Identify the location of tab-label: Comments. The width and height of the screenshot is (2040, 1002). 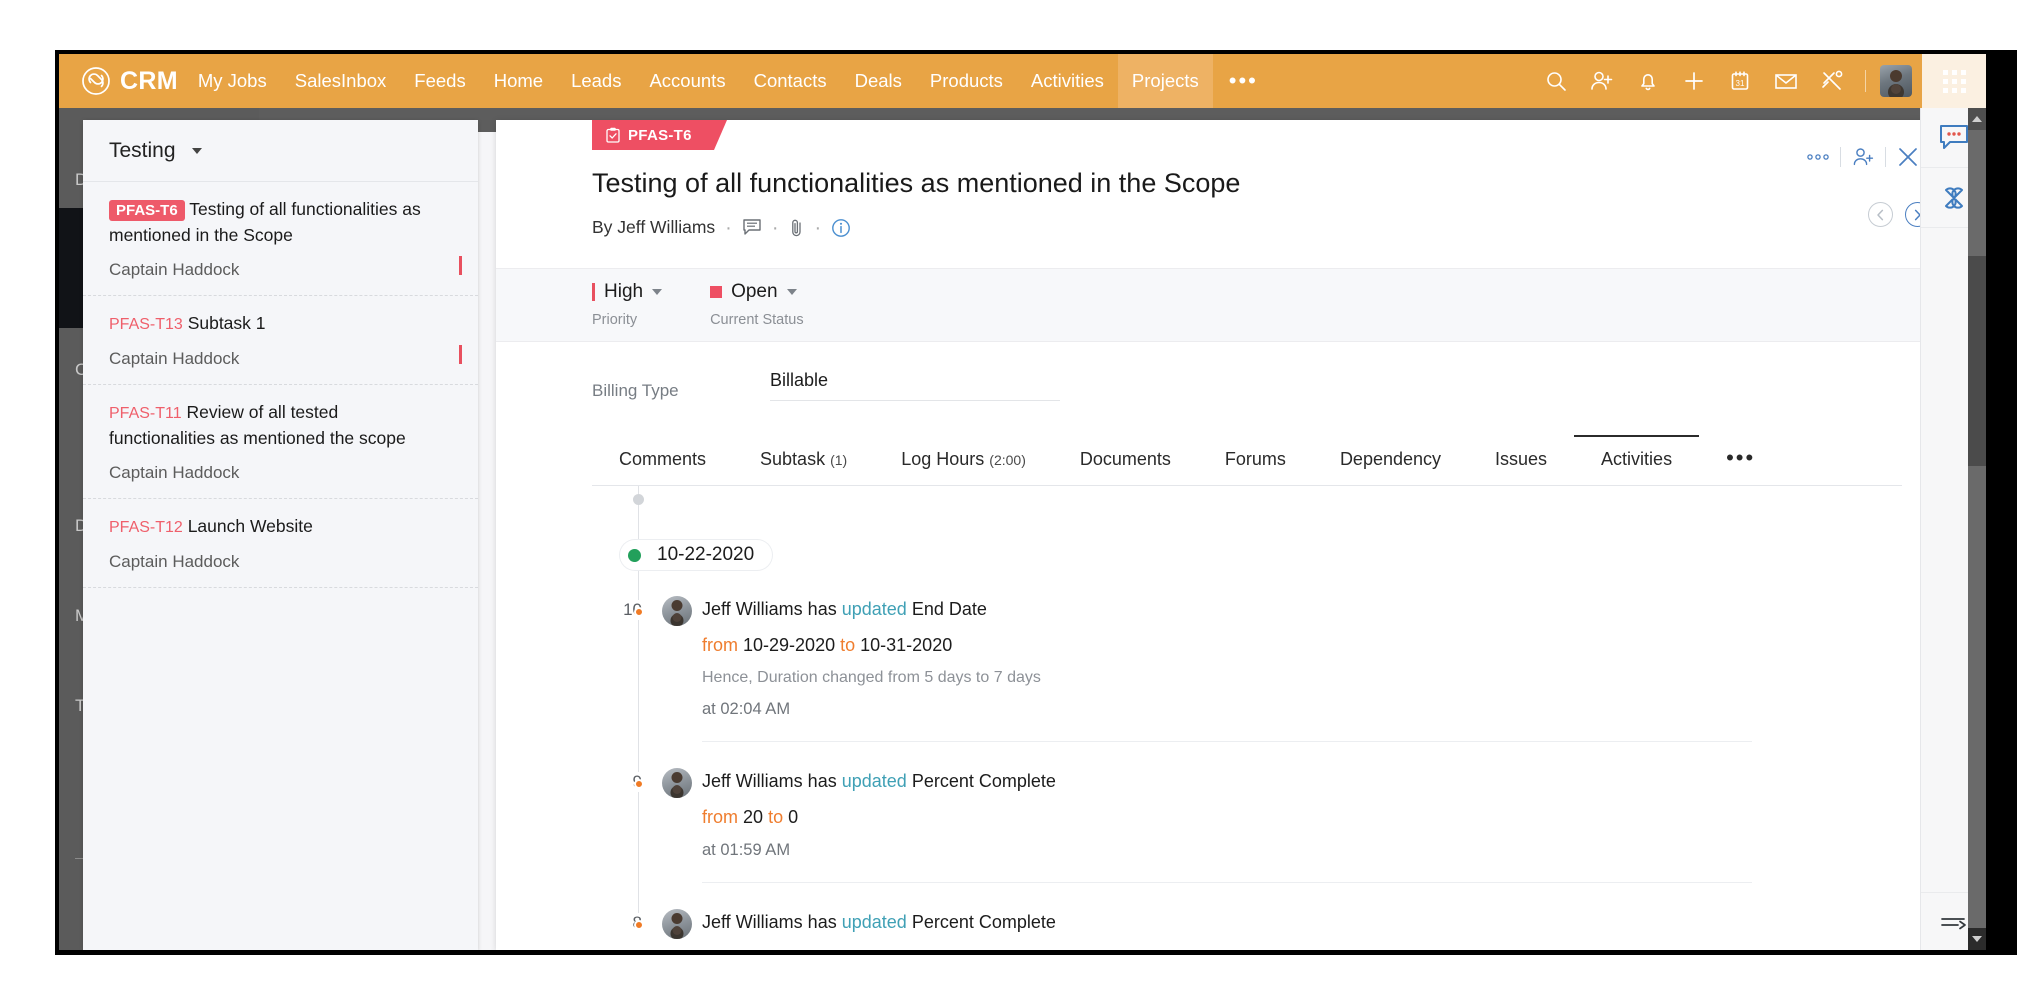
(663, 459).